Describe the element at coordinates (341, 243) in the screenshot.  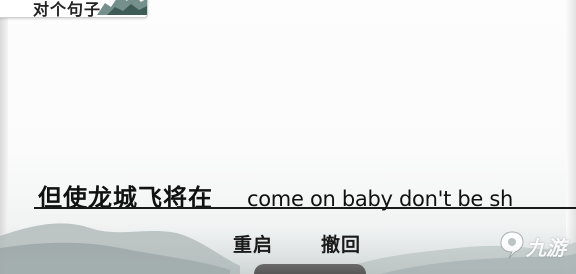
I see `undo-button: 撤回` at that location.